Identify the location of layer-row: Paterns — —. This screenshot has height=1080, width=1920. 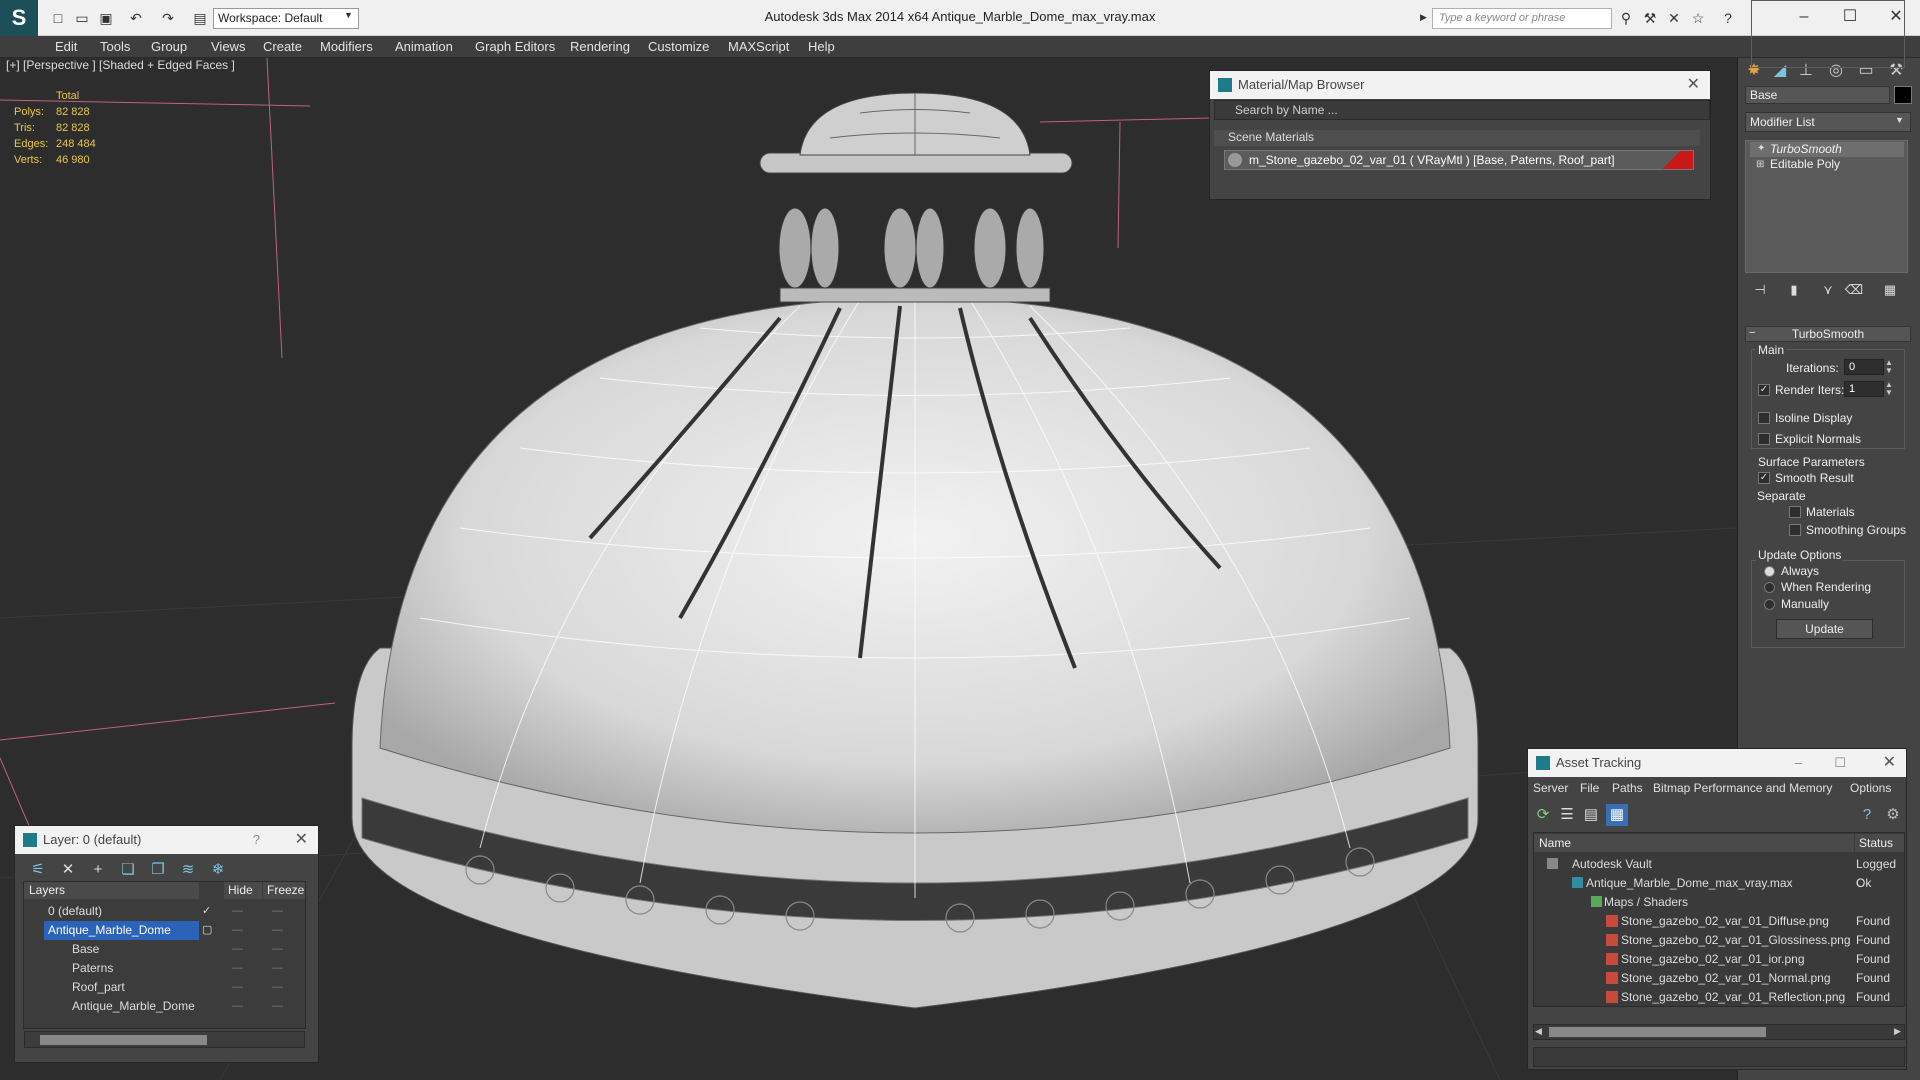
(164, 968).